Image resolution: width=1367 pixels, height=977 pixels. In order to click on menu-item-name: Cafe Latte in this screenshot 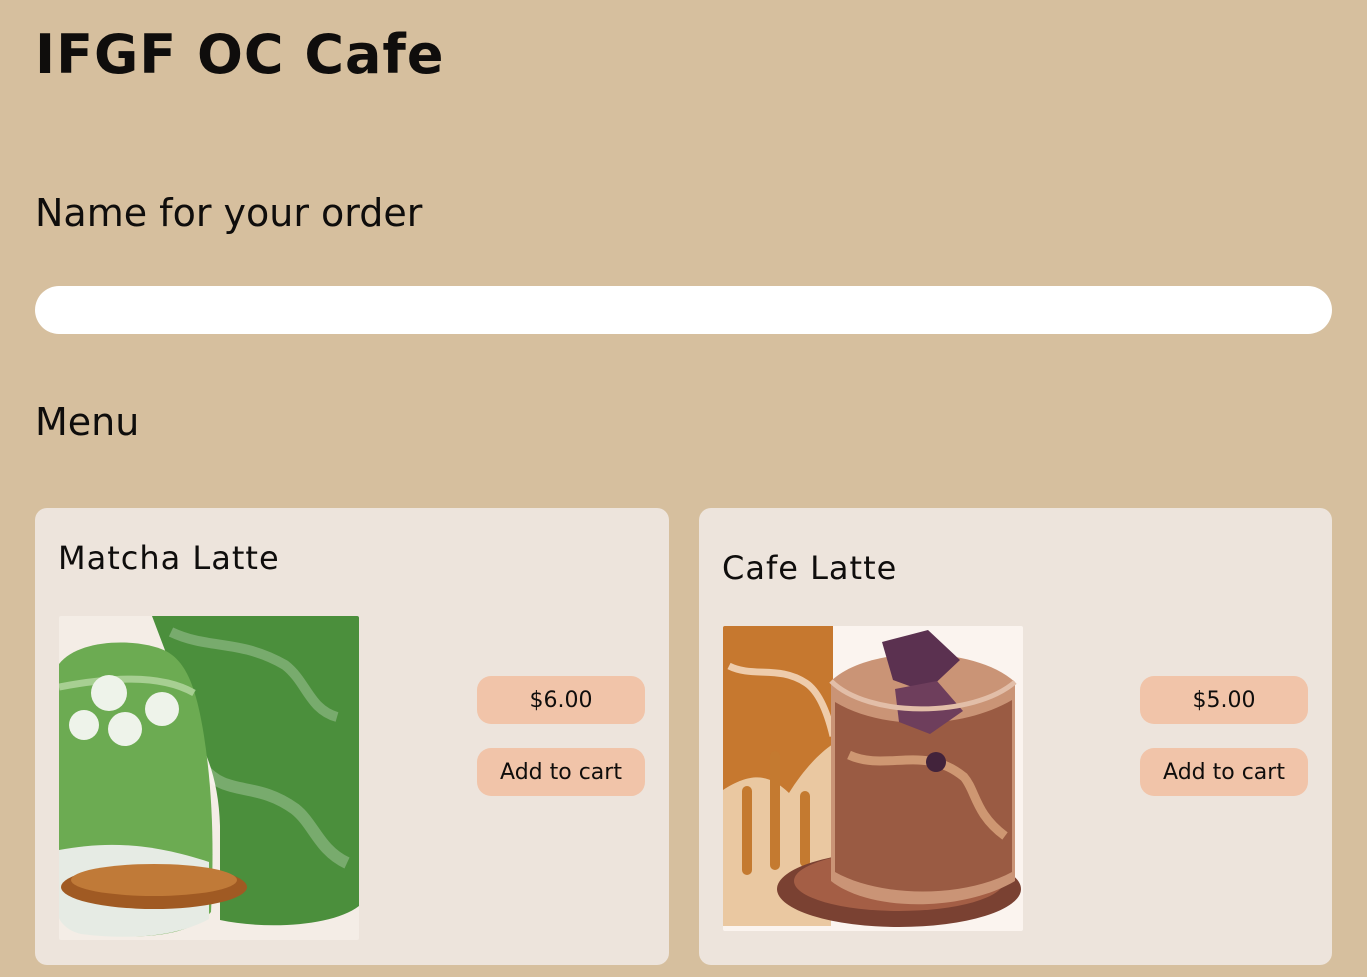, I will do `click(810, 568)`.